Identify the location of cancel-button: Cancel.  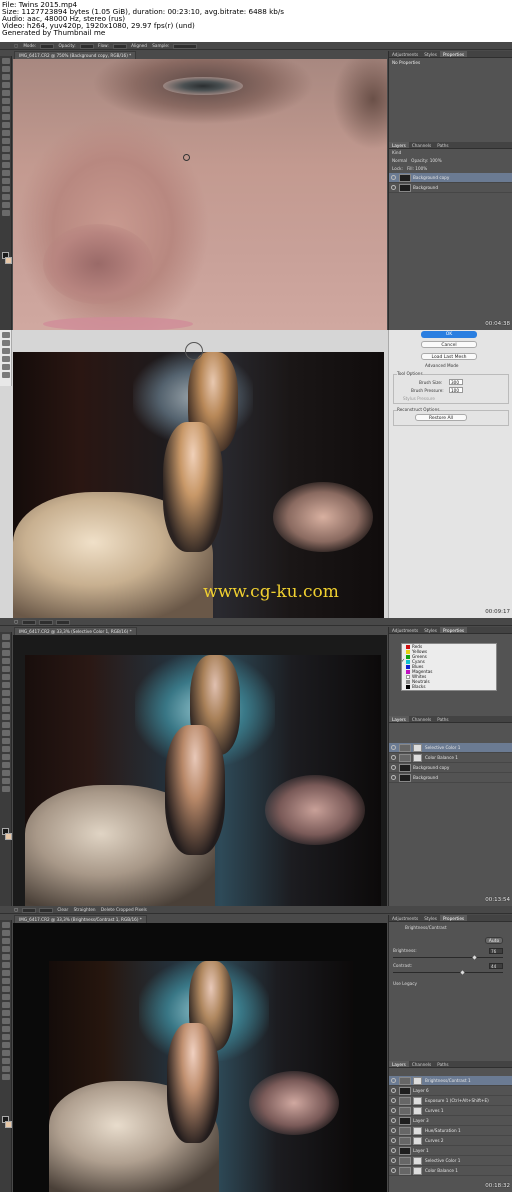
(449, 344).